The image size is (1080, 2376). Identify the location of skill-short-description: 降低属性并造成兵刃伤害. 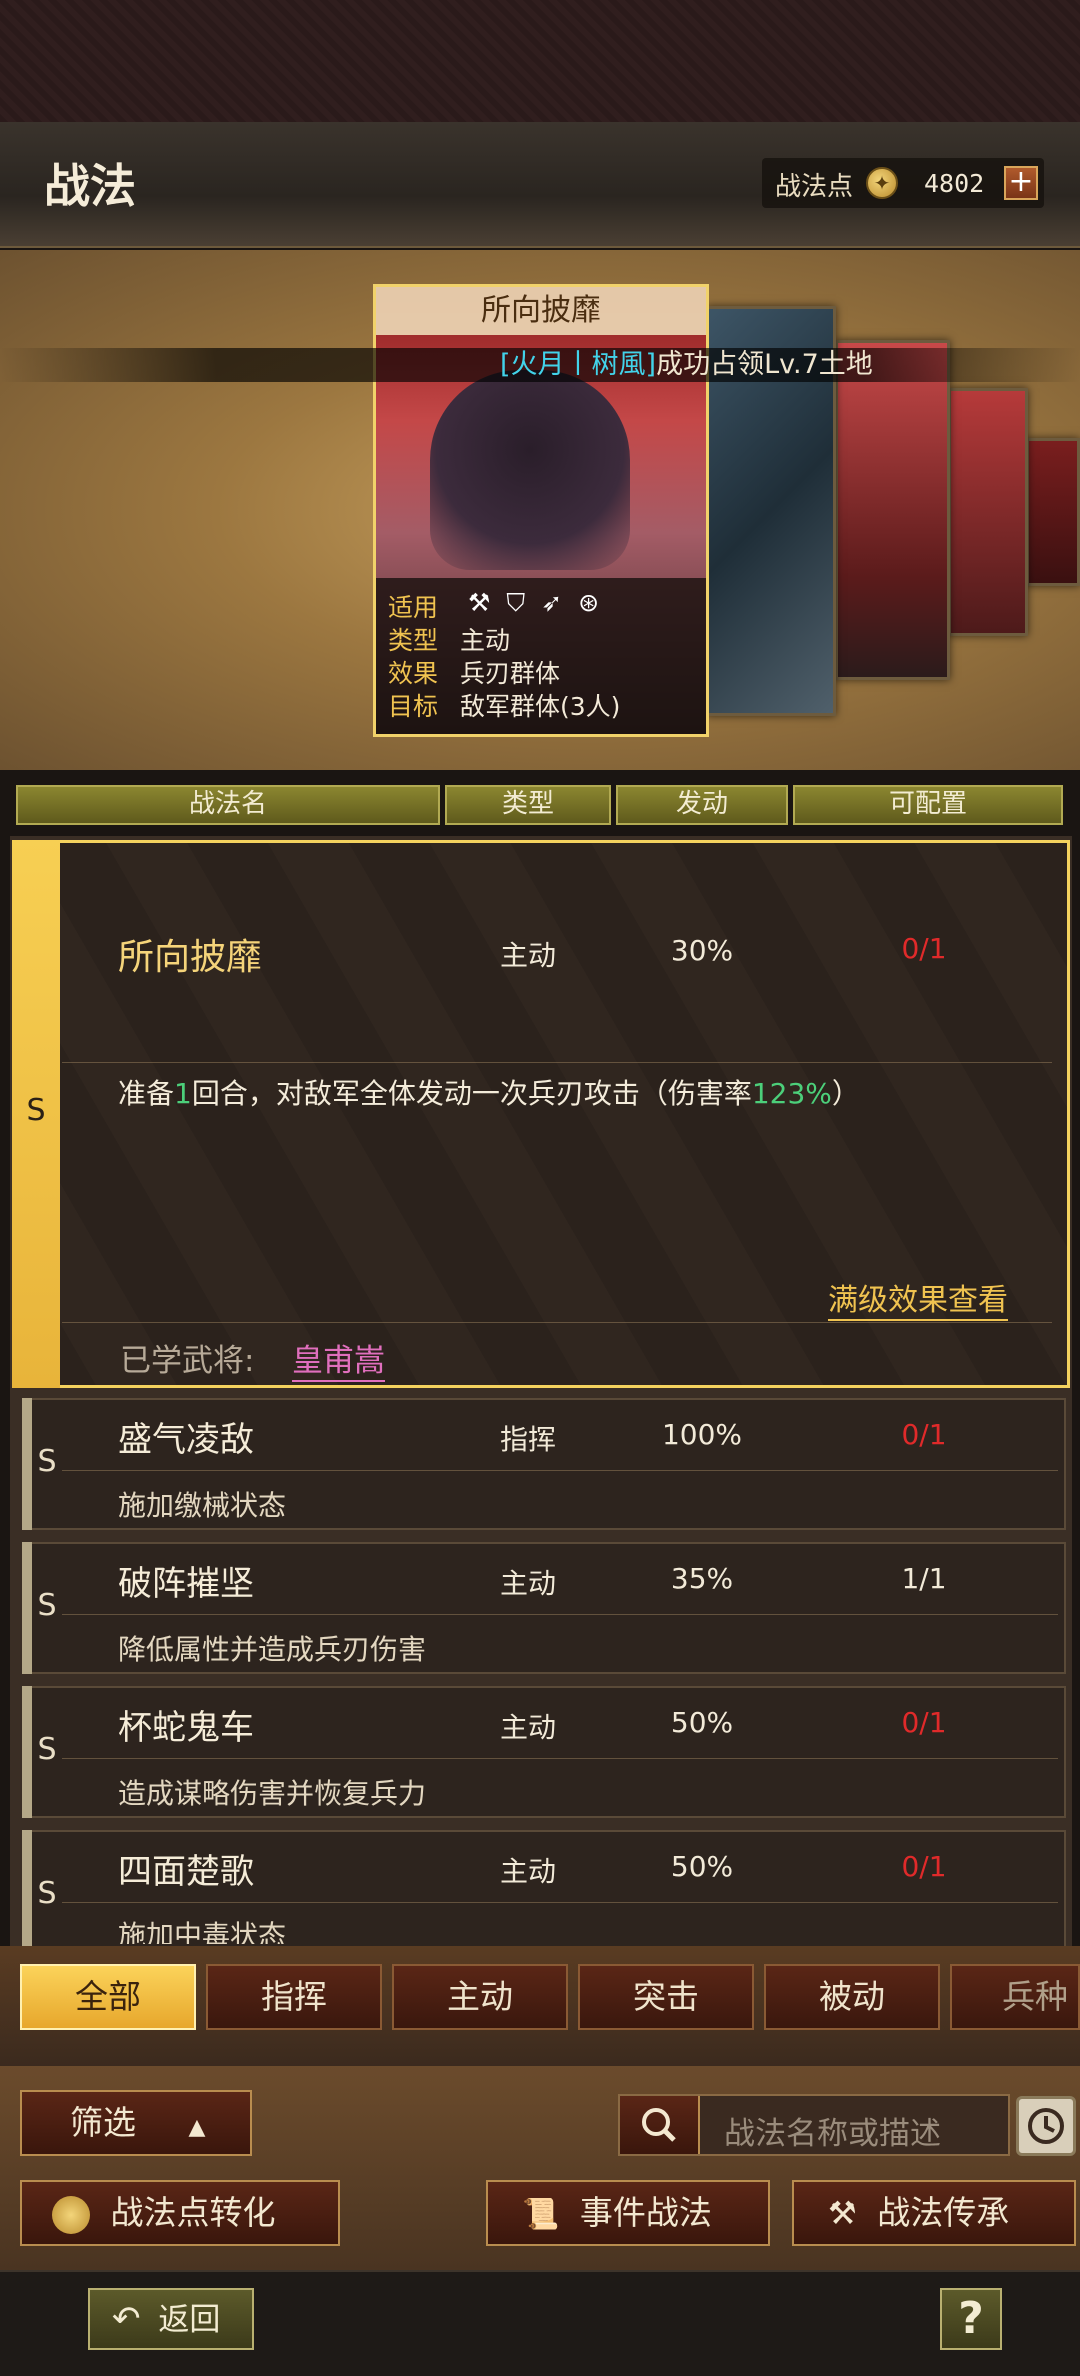
(272, 1649).